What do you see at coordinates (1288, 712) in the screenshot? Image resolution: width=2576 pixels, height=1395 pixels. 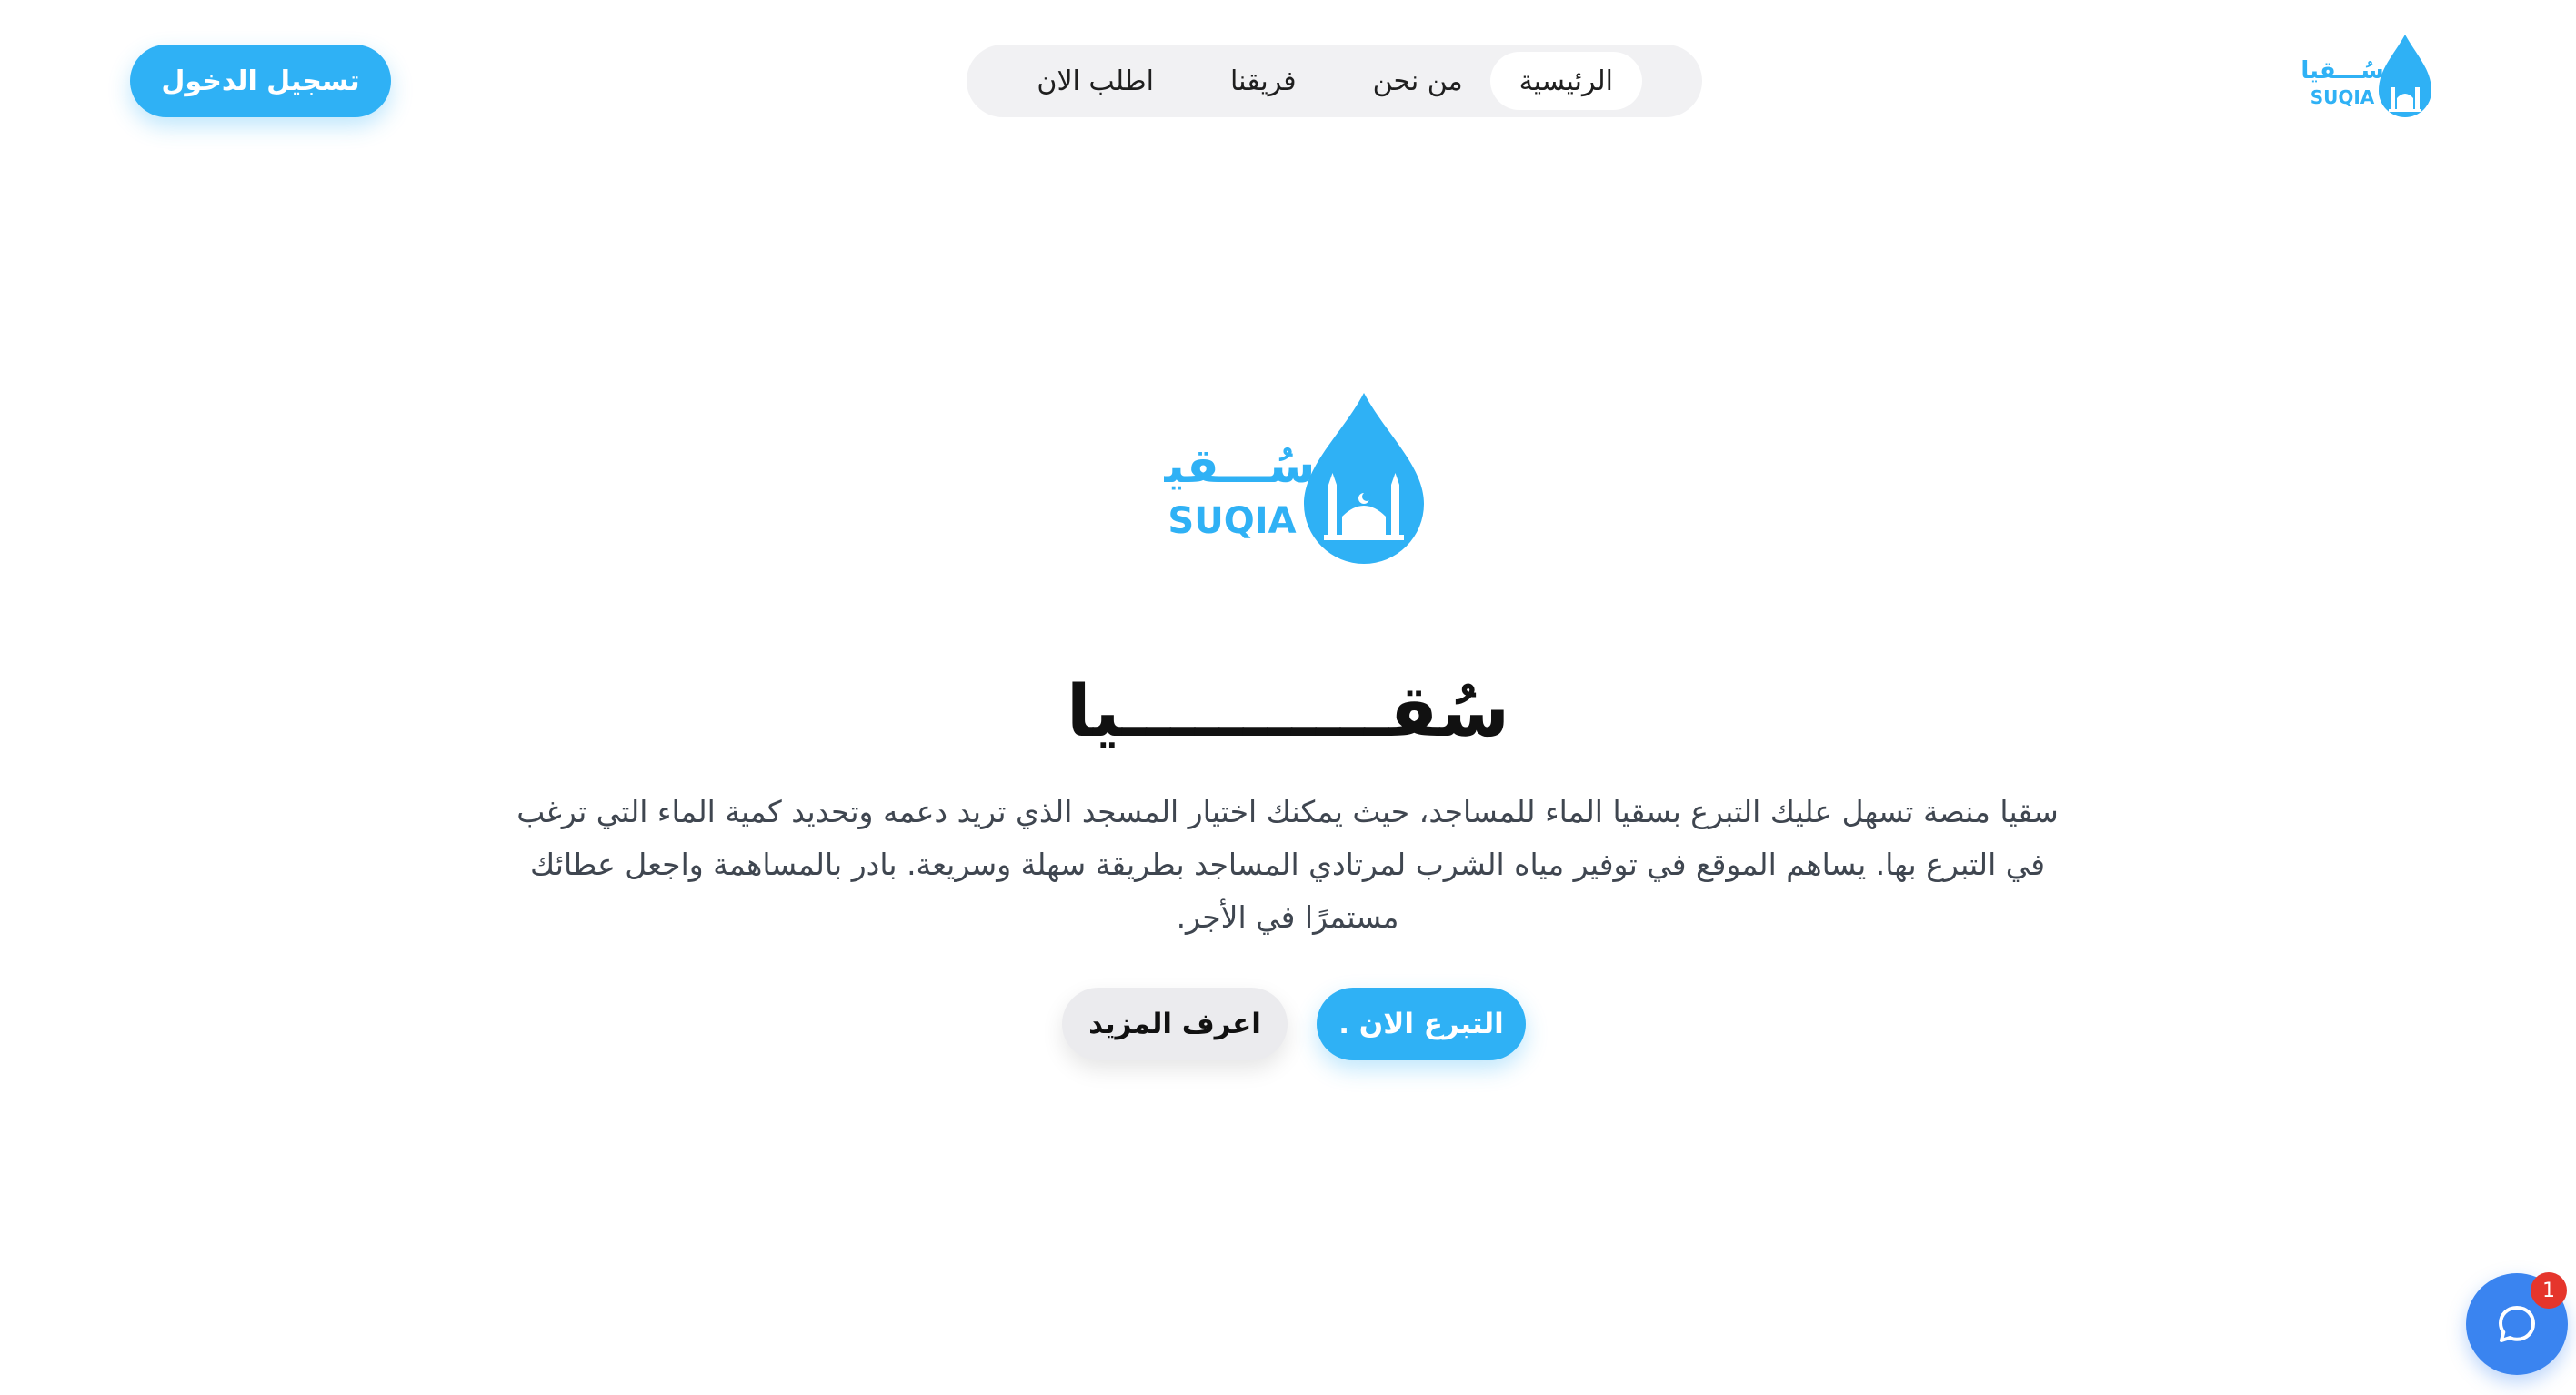 I see `hero-title: سُقـــــــــــيا` at bounding box center [1288, 712].